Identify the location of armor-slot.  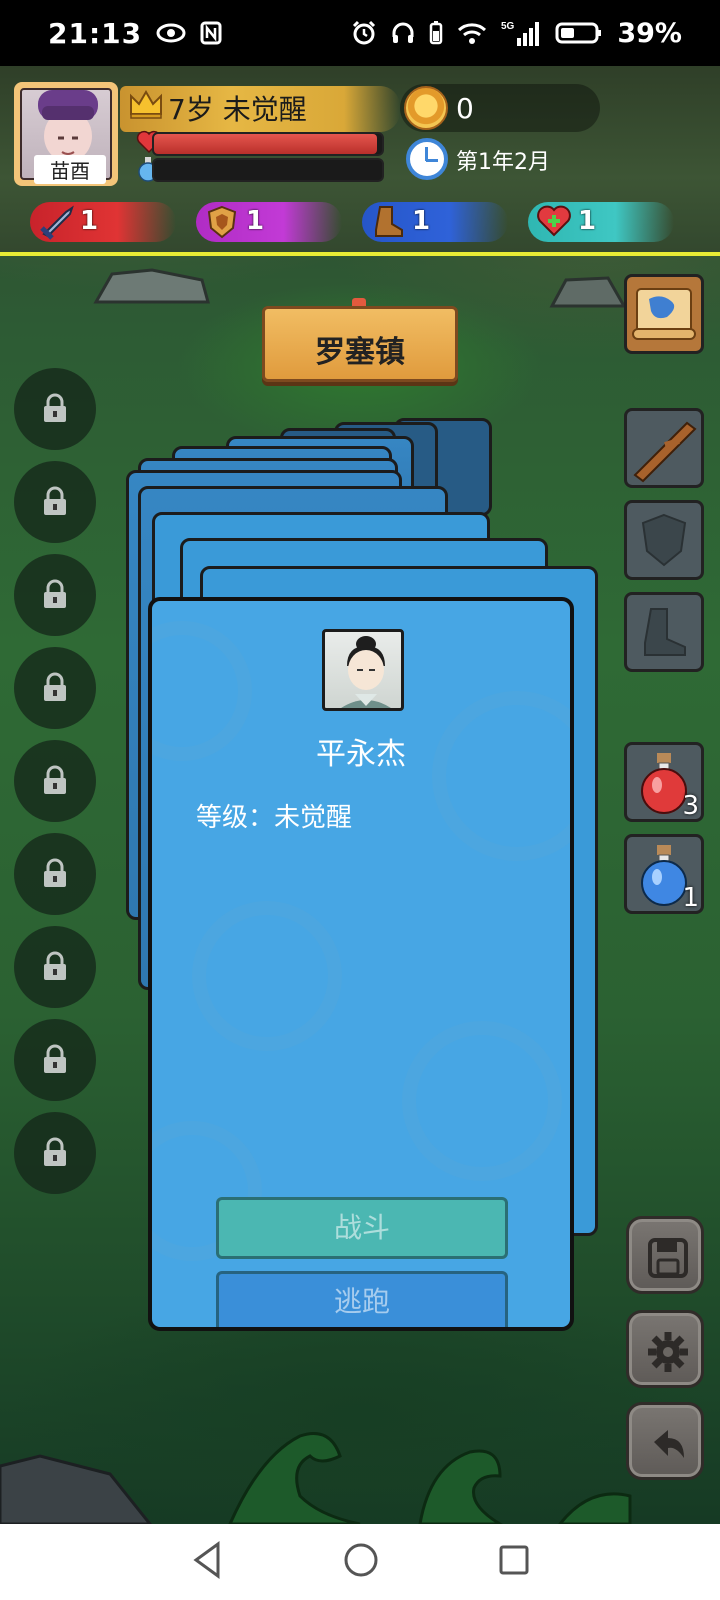
(664, 540).